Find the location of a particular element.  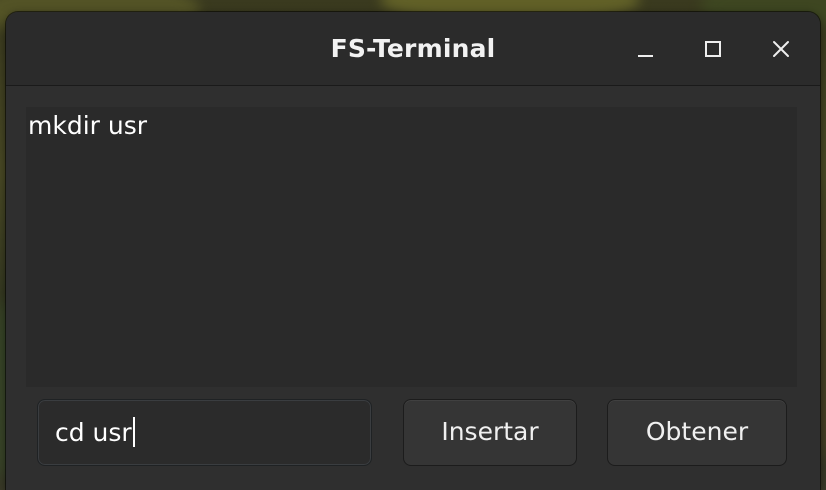

close-button is located at coordinates (781, 49).